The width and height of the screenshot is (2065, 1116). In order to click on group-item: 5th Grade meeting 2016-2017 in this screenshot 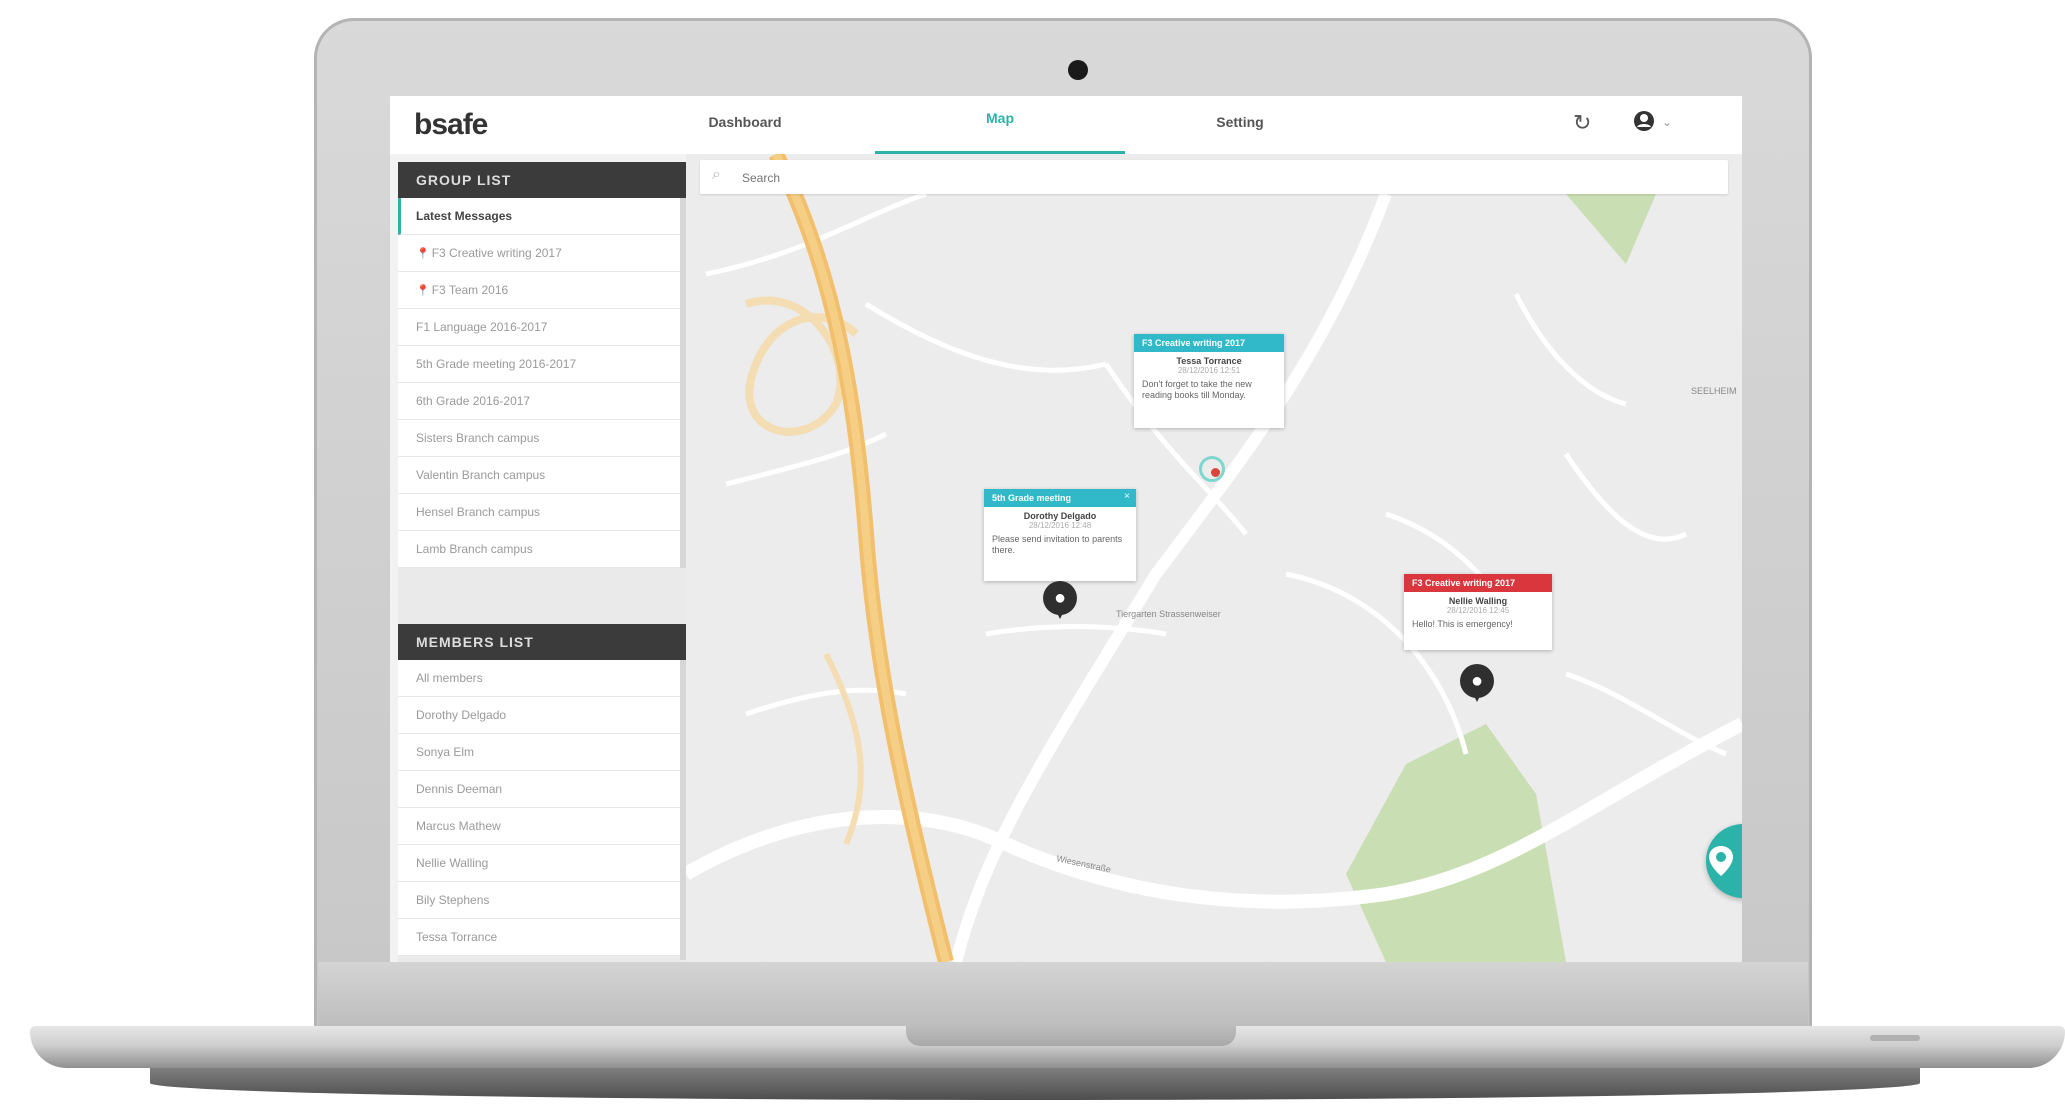, I will do `click(539, 364)`.